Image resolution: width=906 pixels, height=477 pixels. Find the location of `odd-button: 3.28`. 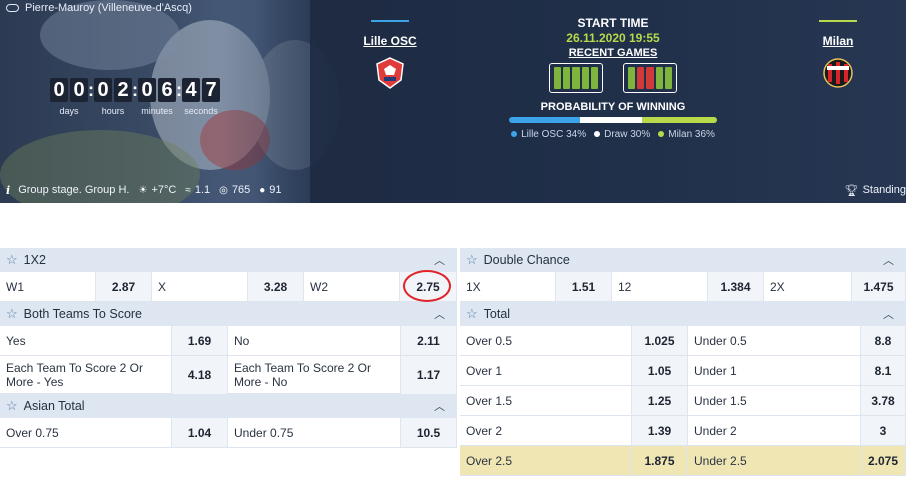

odd-button: 3.28 is located at coordinates (276, 286).